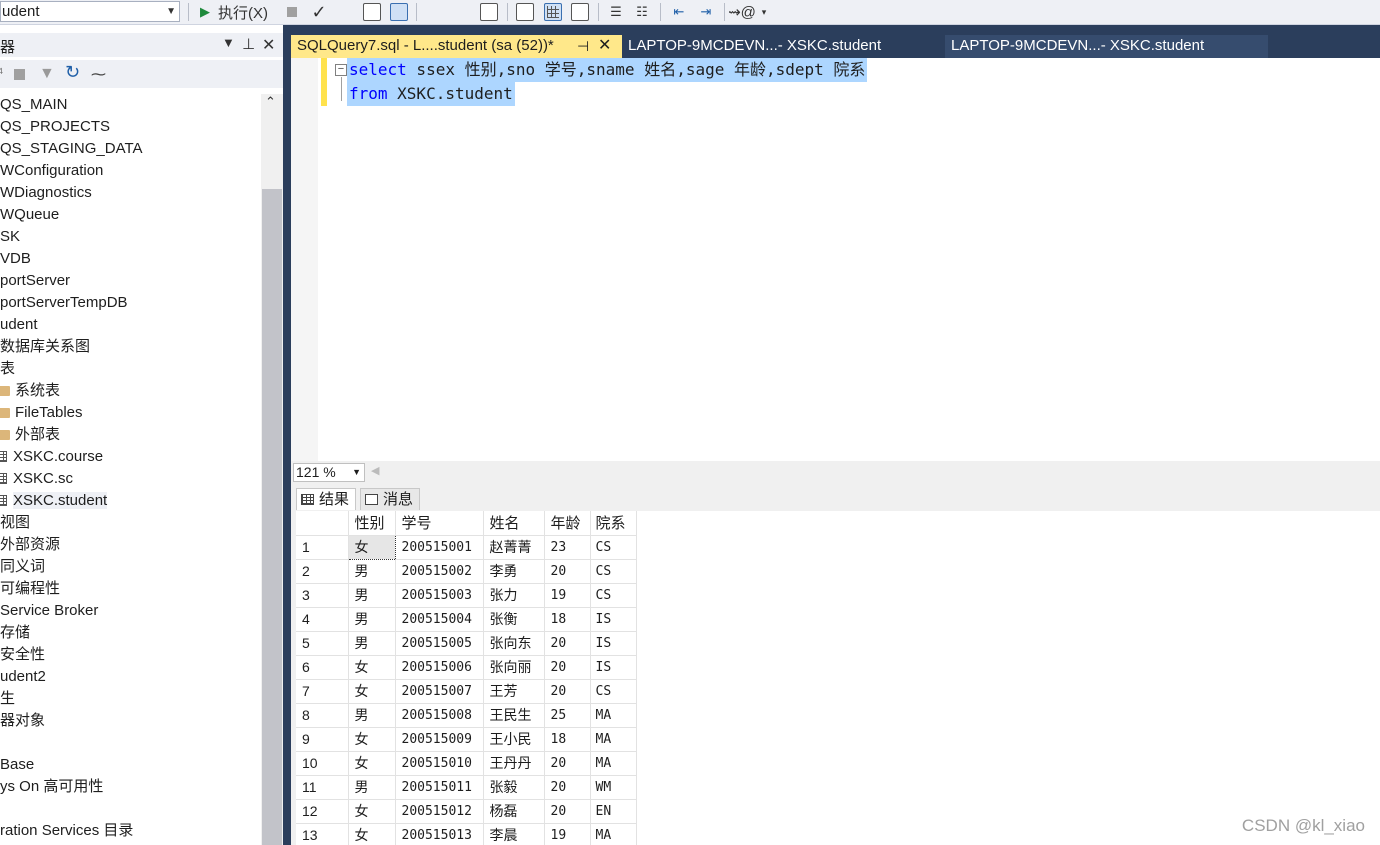 The image size is (1380, 845). I want to click on tree-item: udent2, so click(130, 677).